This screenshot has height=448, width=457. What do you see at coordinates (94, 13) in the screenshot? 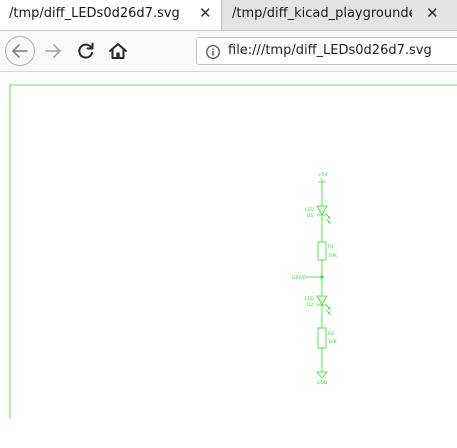
I see `tab-title: /tmp/diff_LEDs0d26d7.svg` at bounding box center [94, 13].